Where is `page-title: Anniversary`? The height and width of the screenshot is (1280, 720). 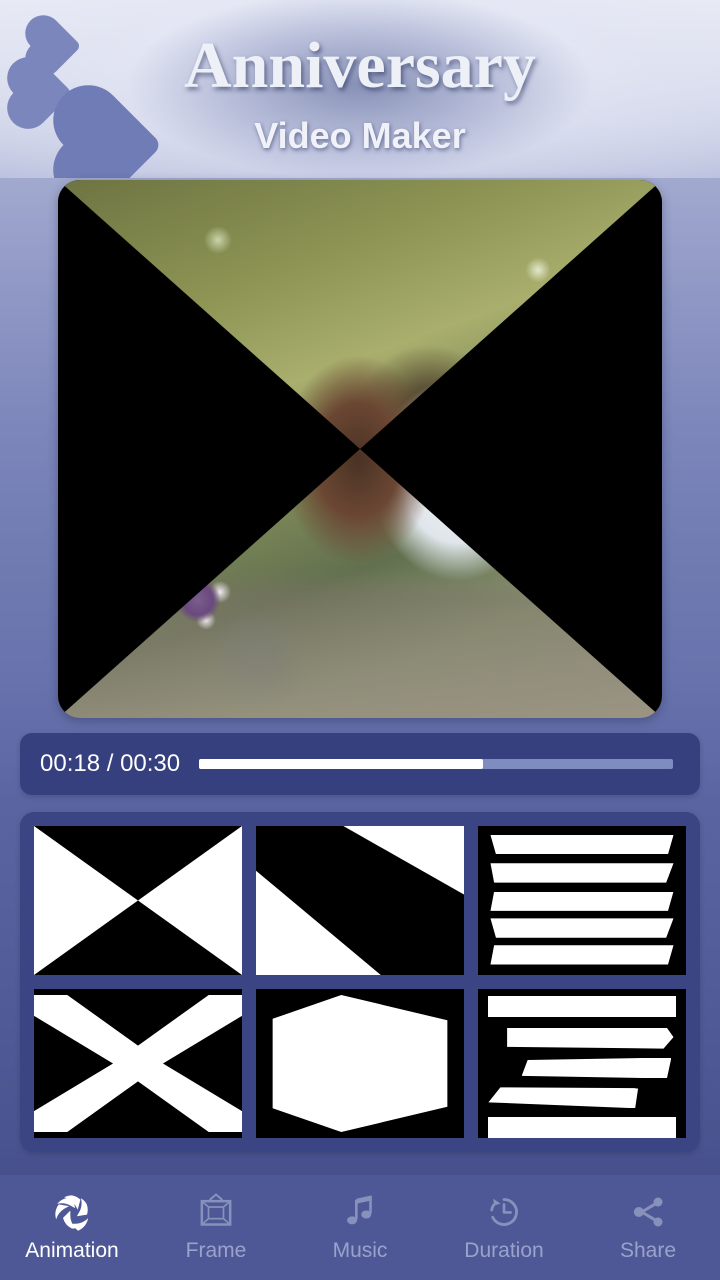
page-title: Anniversary is located at coordinates (360, 65).